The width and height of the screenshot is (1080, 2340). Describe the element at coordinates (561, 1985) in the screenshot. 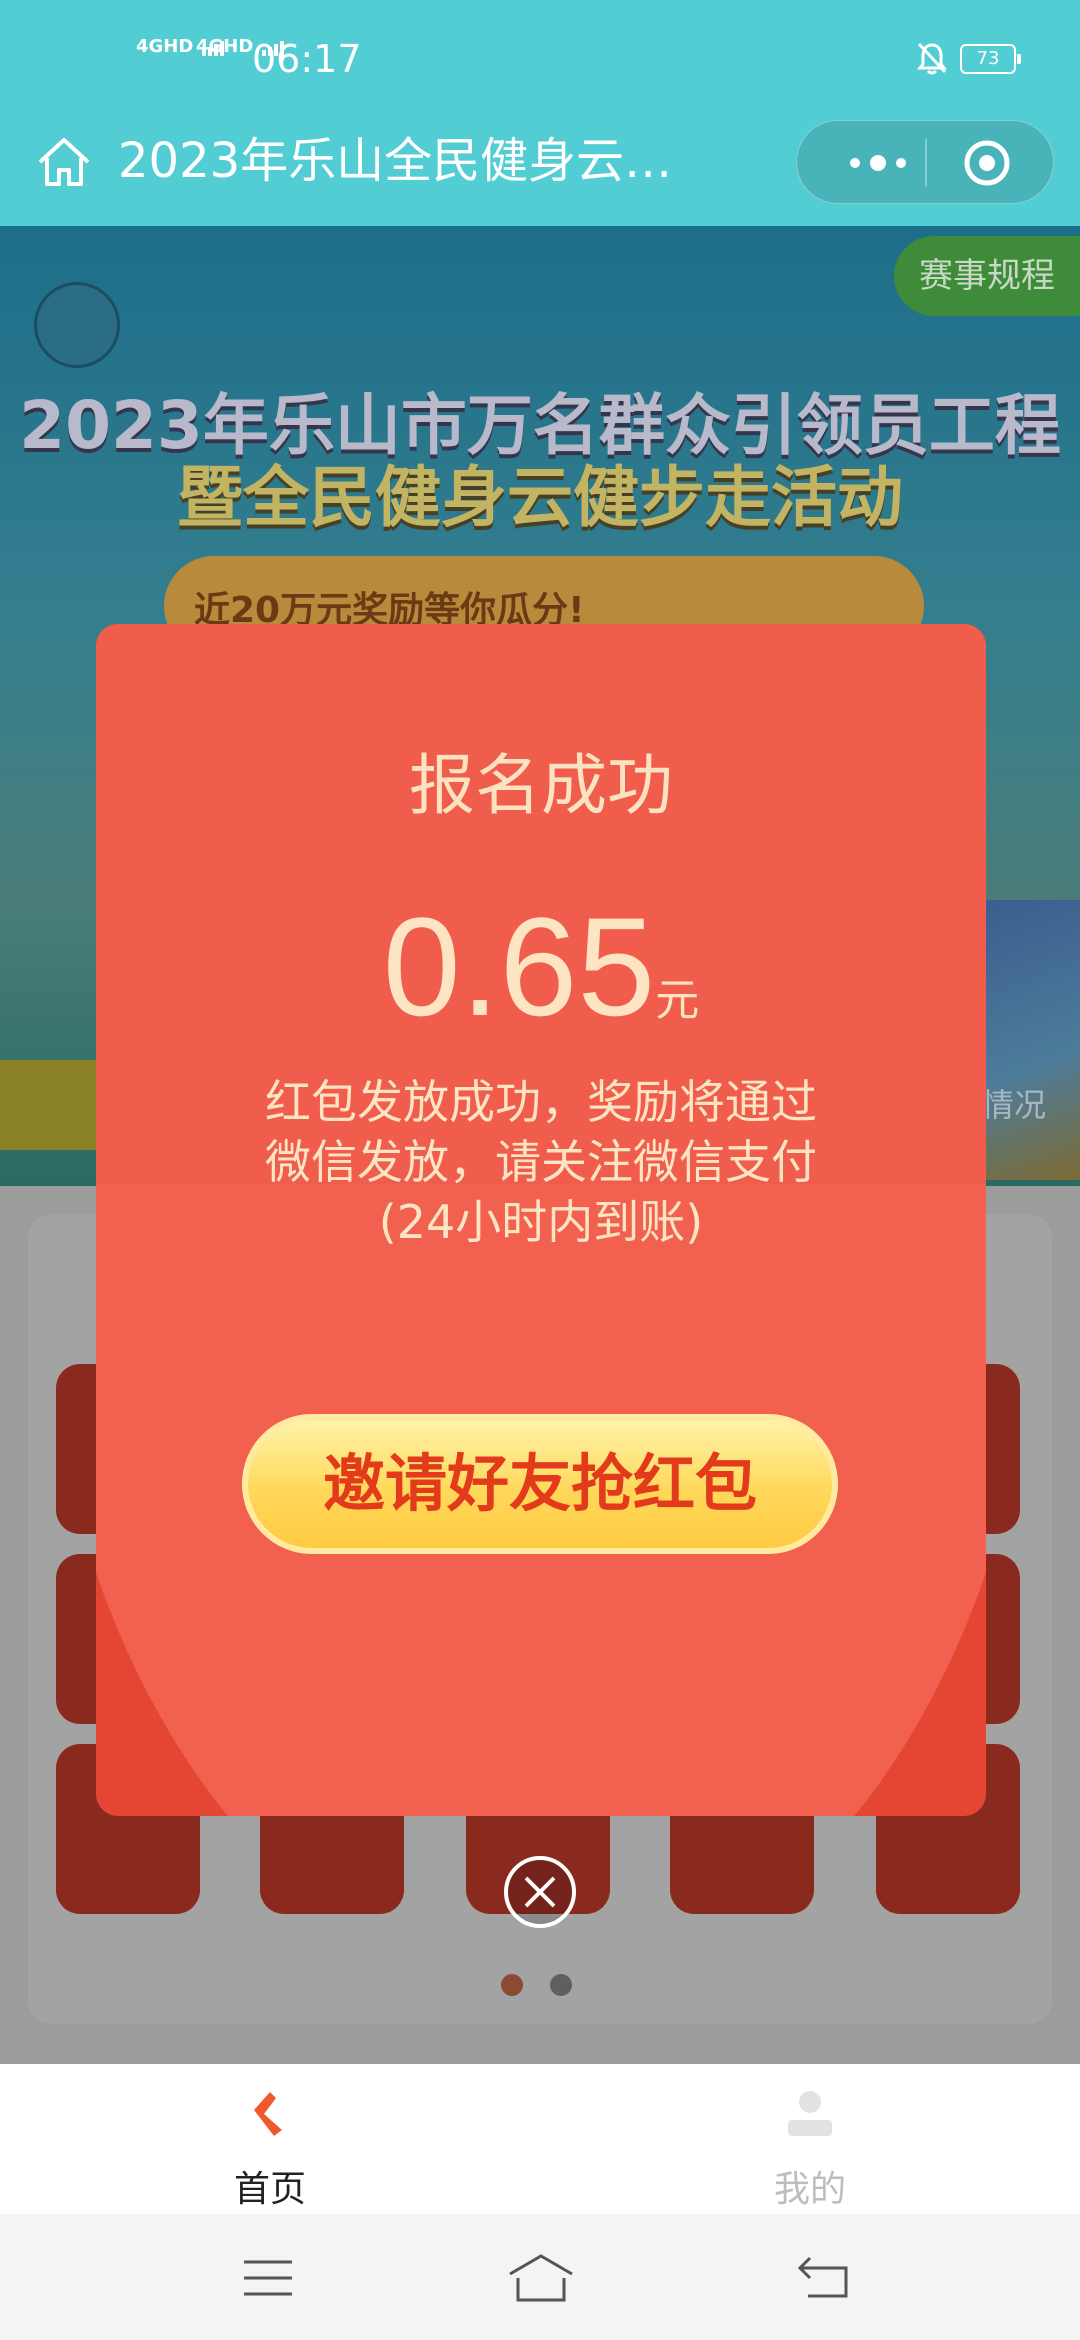

I see `pager-dot` at that location.